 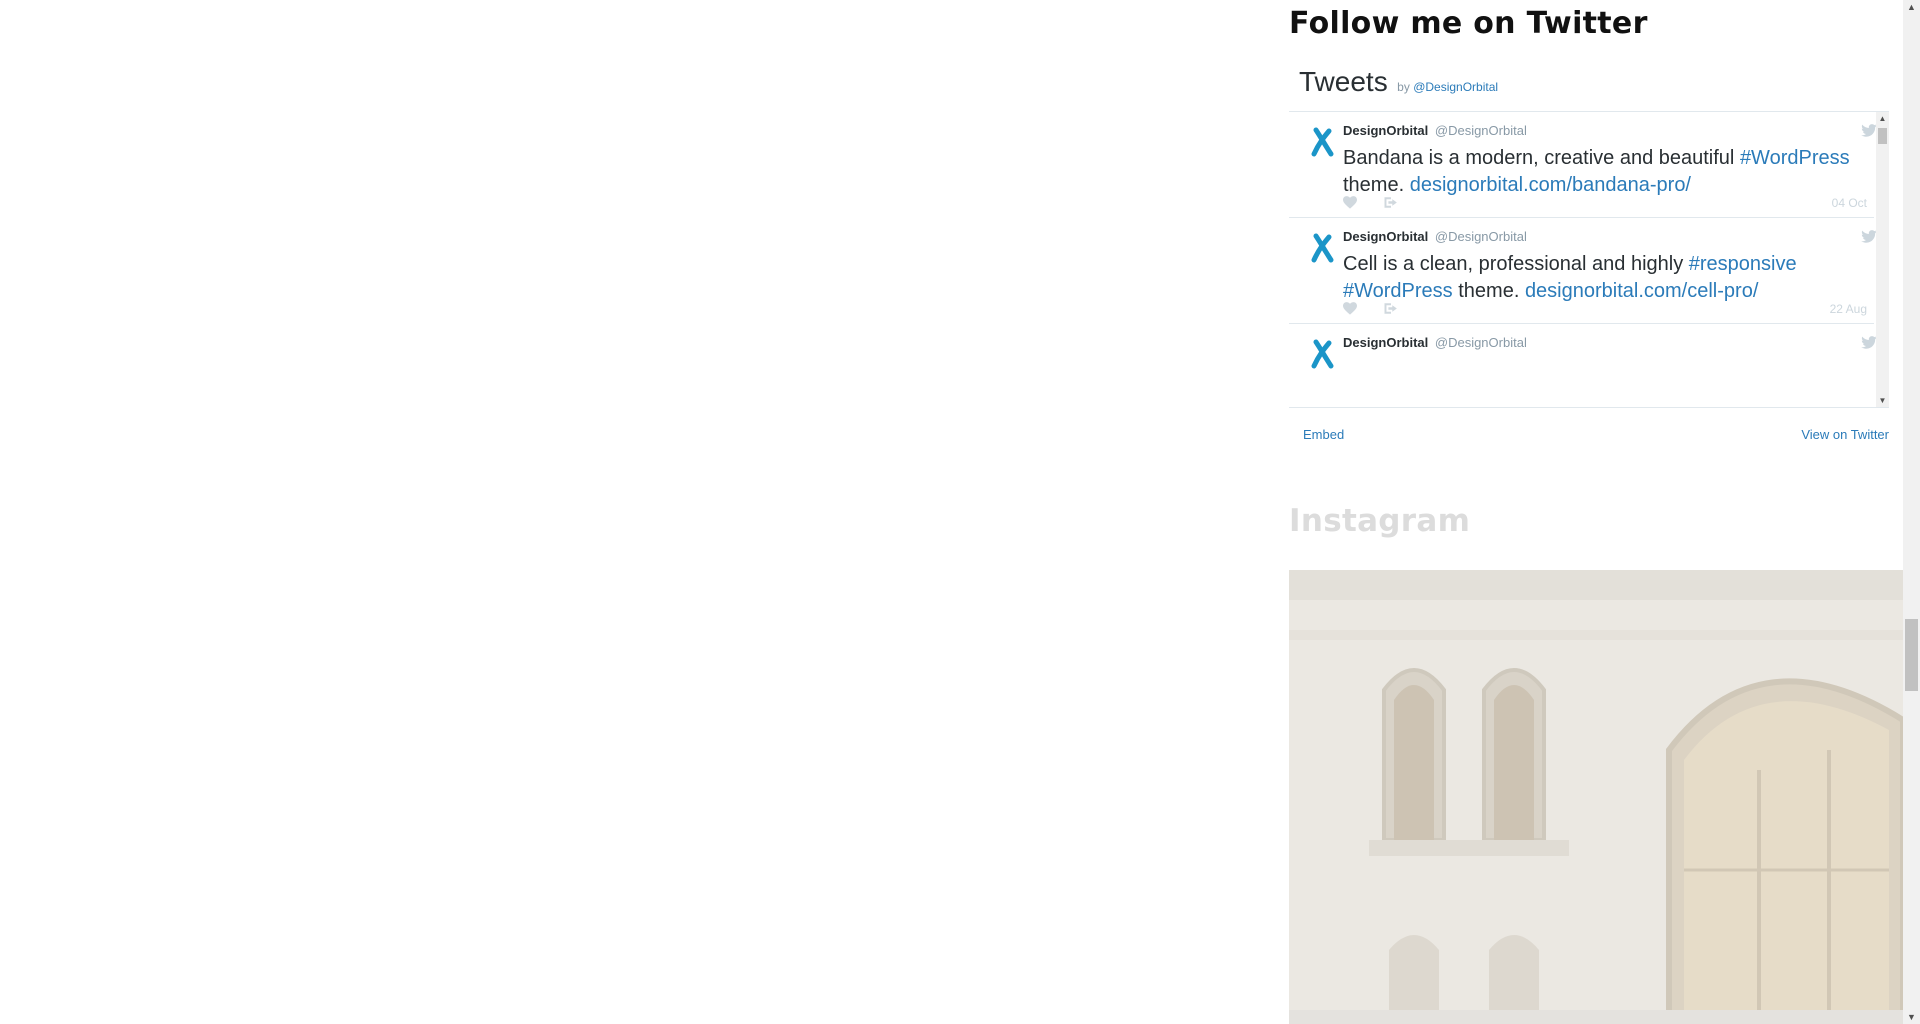 What do you see at coordinates (1911, 512) in the screenshot?
I see `page-scrollbar: ▲ ▼` at bounding box center [1911, 512].